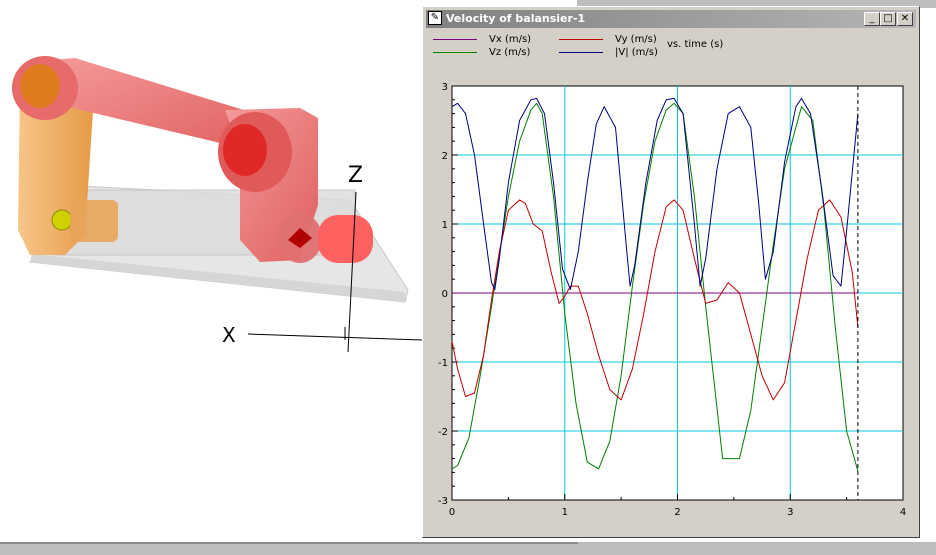 The height and width of the screenshot is (555, 936). I want to click on x-tick-label: 1, so click(565, 512).